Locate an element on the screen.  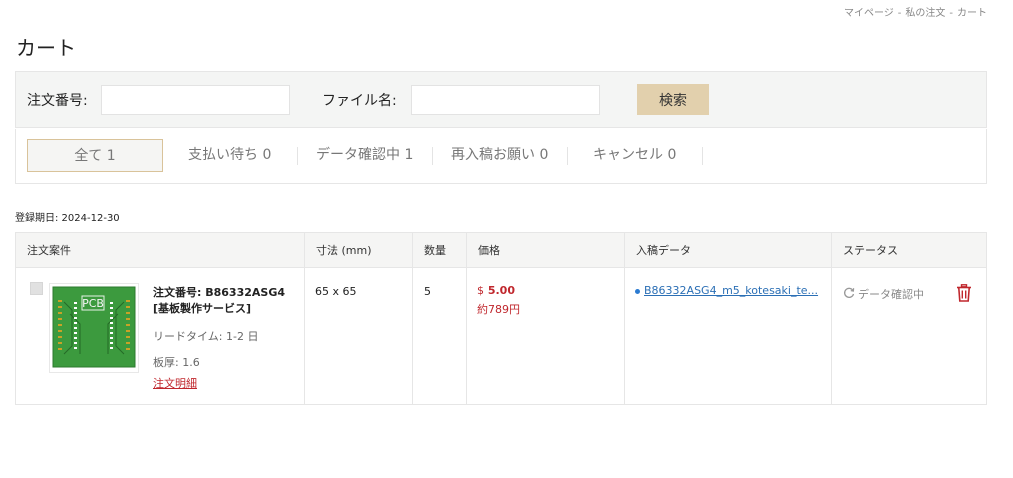
bullet-icon is located at coordinates (637, 291).